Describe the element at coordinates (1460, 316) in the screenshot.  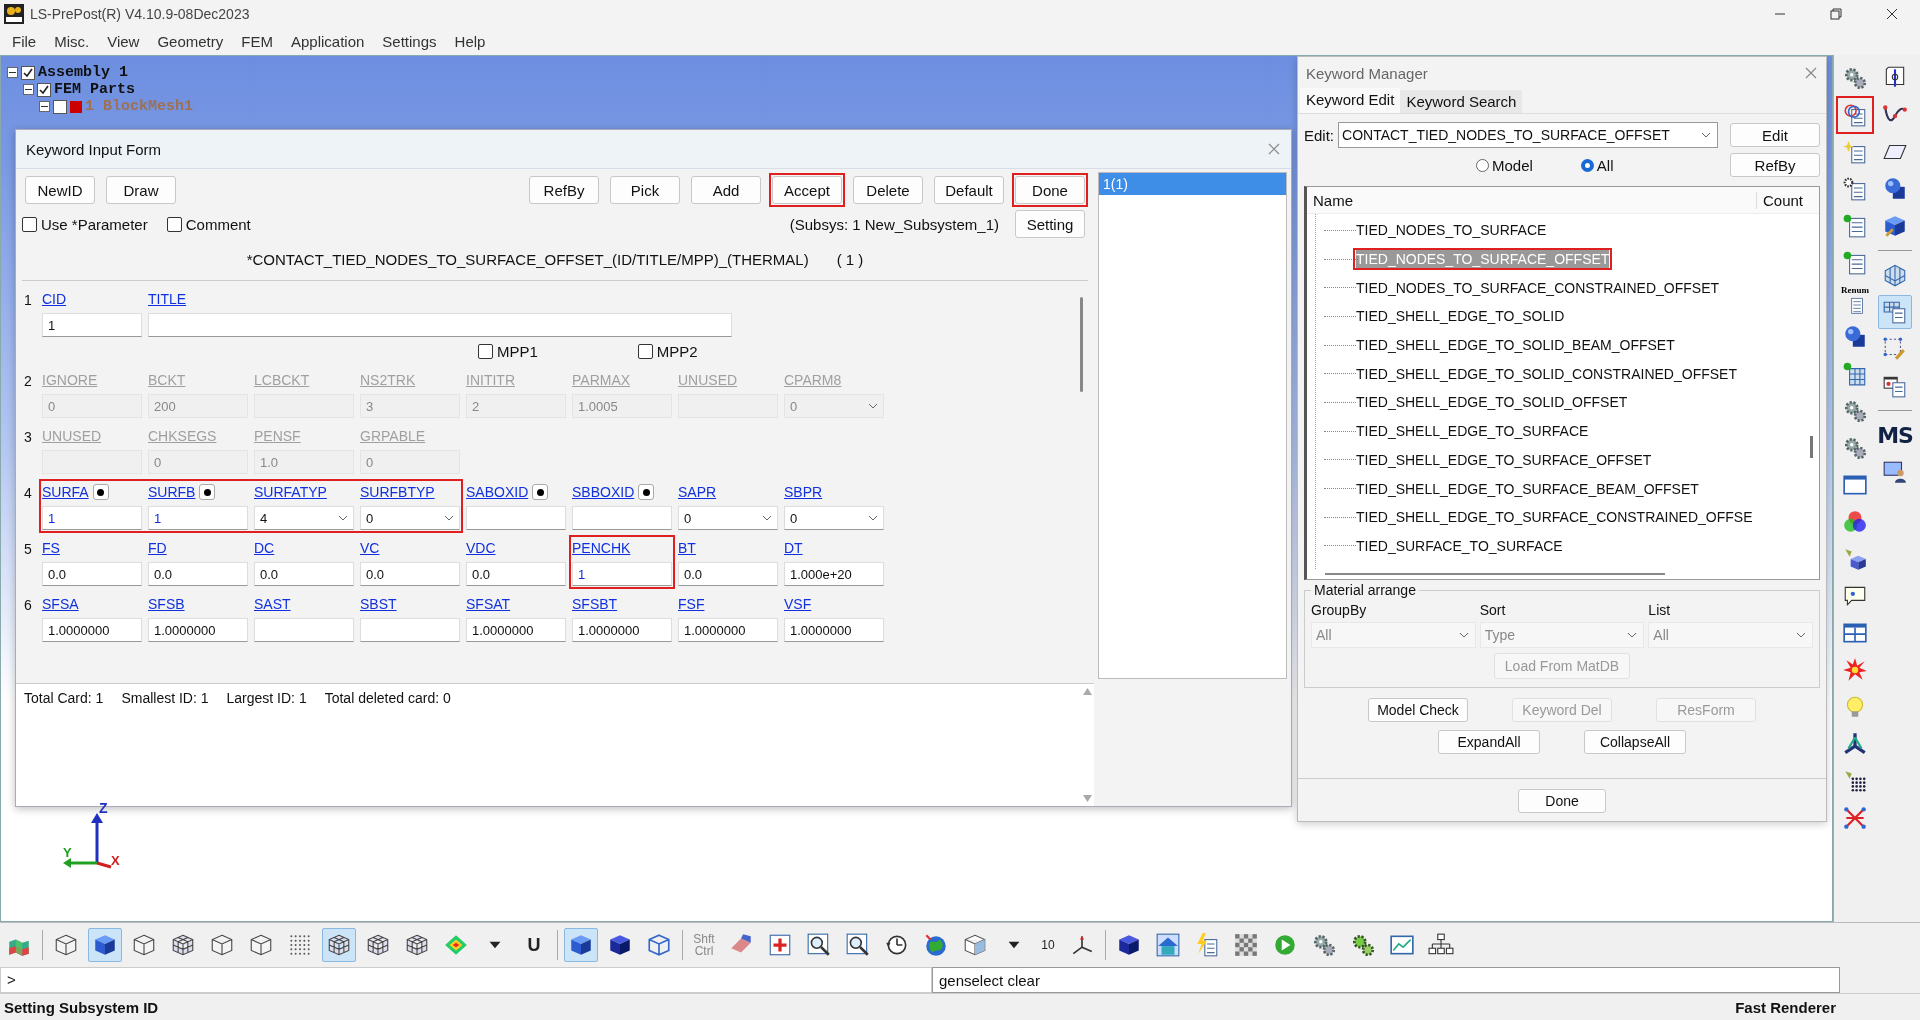
I see `tree-item: TIED_SHELL_EDGE_TO_SOLID` at that location.